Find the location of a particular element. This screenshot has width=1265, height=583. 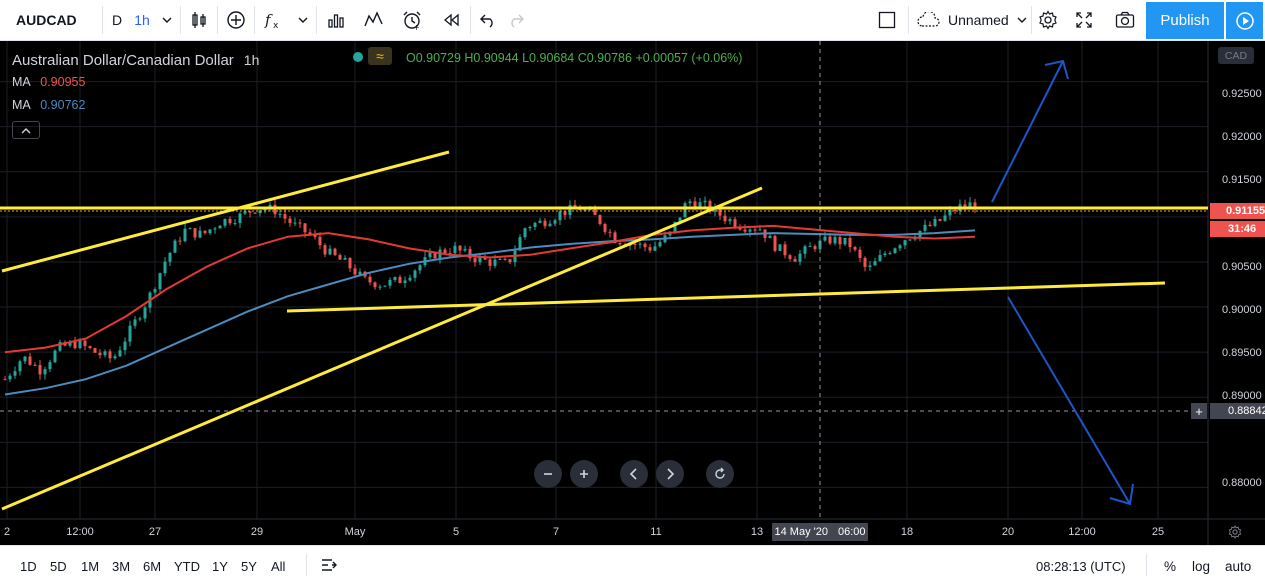

range-1m-button: 1M is located at coordinates (90, 566).